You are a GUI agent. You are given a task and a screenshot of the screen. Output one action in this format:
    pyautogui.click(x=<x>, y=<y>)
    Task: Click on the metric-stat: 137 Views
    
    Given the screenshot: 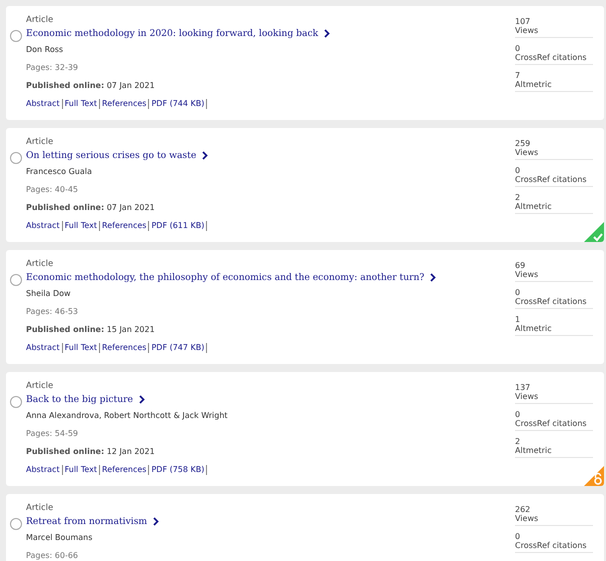 What is the action you would take?
    pyautogui.click(x=554, y=393)
    